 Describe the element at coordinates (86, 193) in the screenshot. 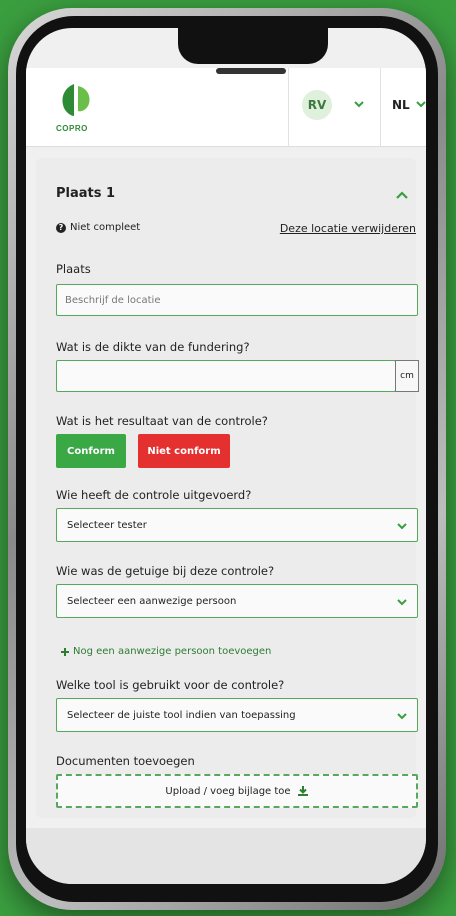

I see `card-title: Plaats 1` at that location.